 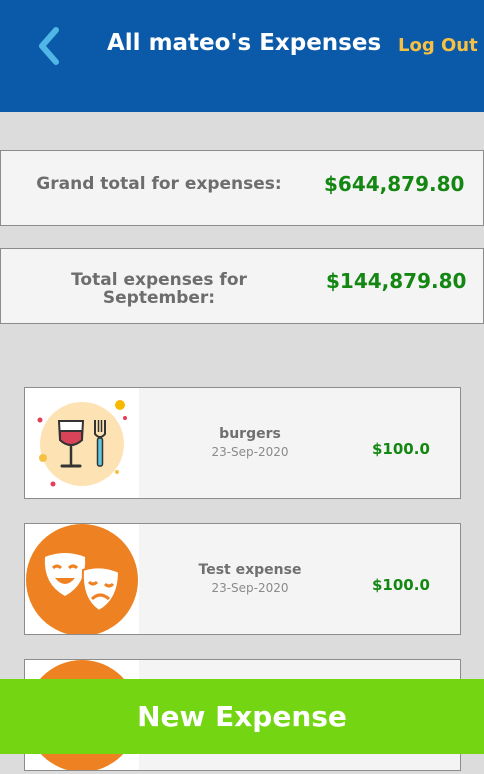 I want to click on food-drink-icon, so click(x=82, y=443).